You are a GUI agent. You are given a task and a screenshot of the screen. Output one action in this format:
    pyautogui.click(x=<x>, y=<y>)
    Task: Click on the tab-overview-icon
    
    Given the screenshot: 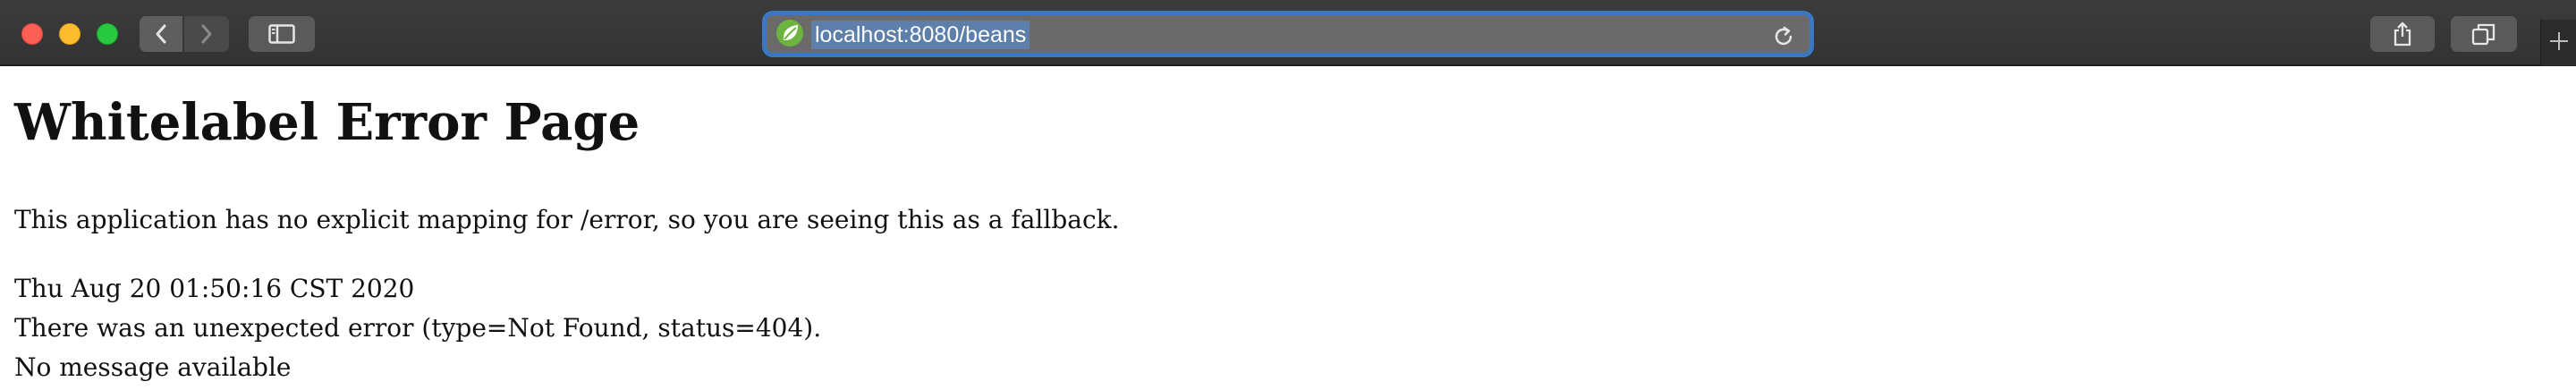 What is the action you would take?
    pyautogui.click(x=2483, y=34)
    